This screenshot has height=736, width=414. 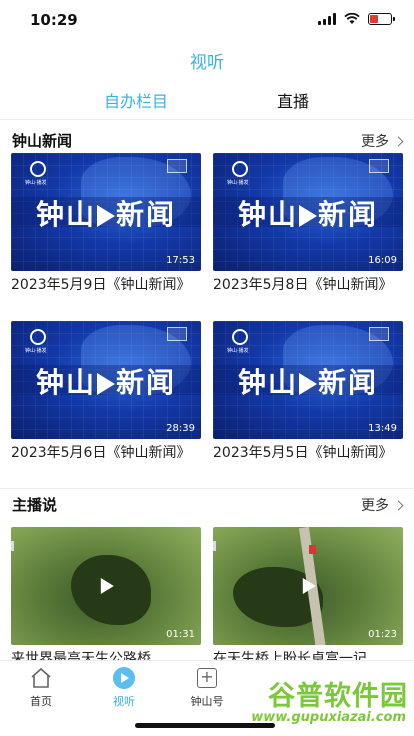 I want to click on video-duration: 13:49, so click(x=382, y=428).